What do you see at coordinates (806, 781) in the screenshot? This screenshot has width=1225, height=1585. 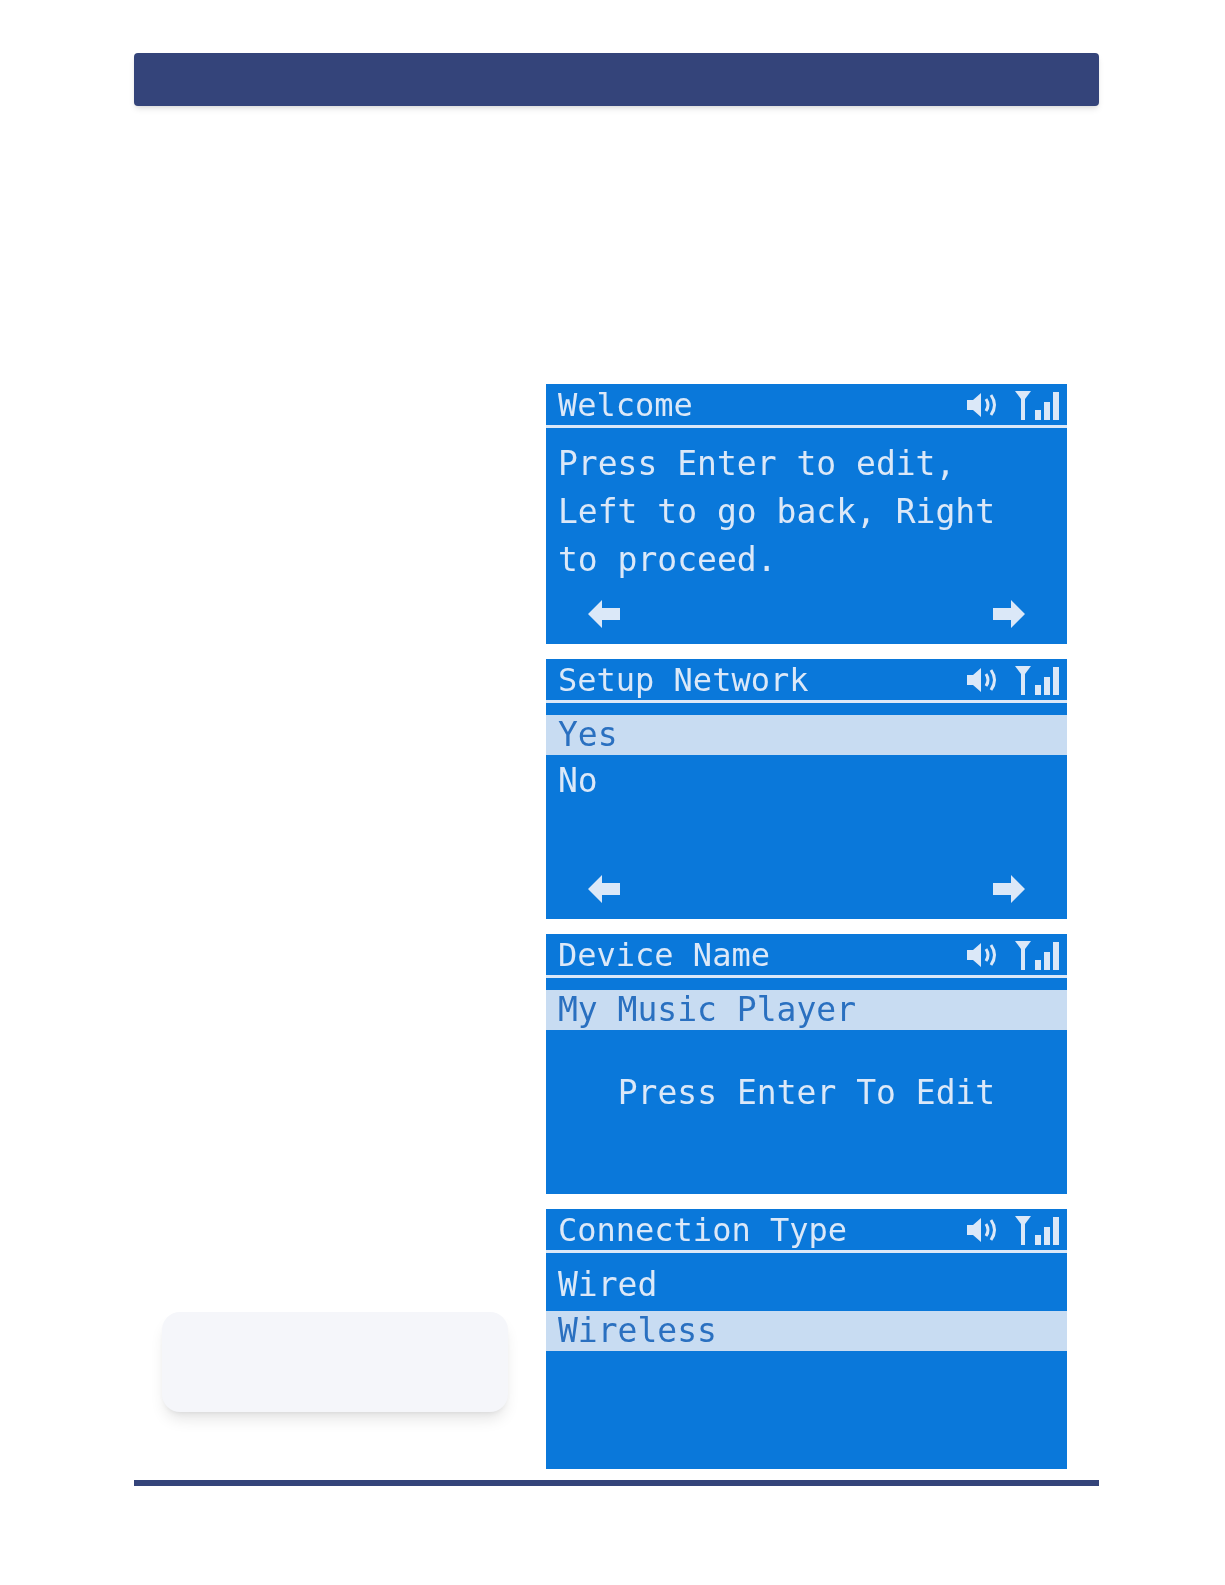 I see `menu-option: No` at bounding box center [806, 781].